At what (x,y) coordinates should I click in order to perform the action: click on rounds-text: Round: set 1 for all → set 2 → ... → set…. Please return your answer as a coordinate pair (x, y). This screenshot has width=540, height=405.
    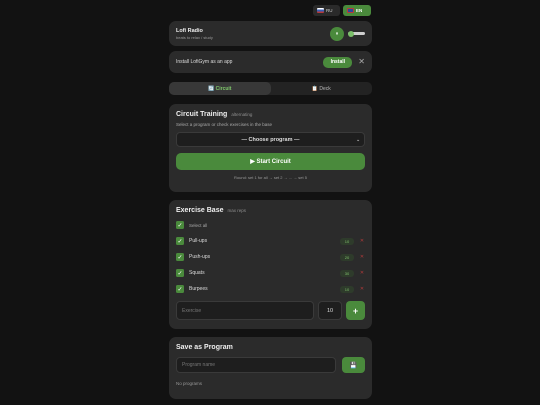
    Looking at the image, I should click on (270, 177).